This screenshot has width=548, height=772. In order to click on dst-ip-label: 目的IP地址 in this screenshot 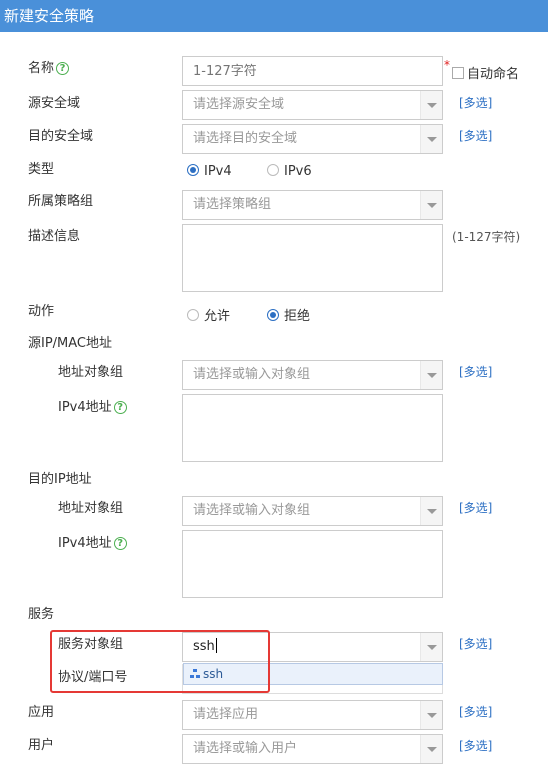, I will do `click(60, 479)`.